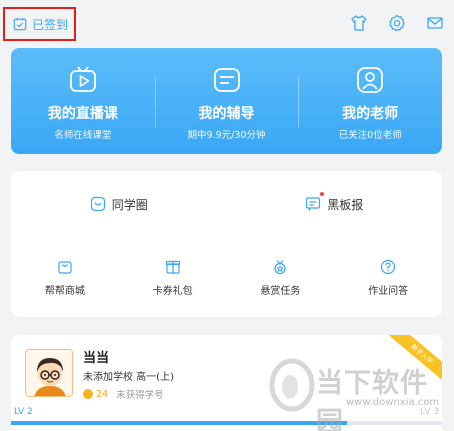 This screenshot has height=431, width=454. What do you see at coordinates (226, 80) in the screenshot?
I see `tutor-chat-icon` at bounding box center [226, 80].